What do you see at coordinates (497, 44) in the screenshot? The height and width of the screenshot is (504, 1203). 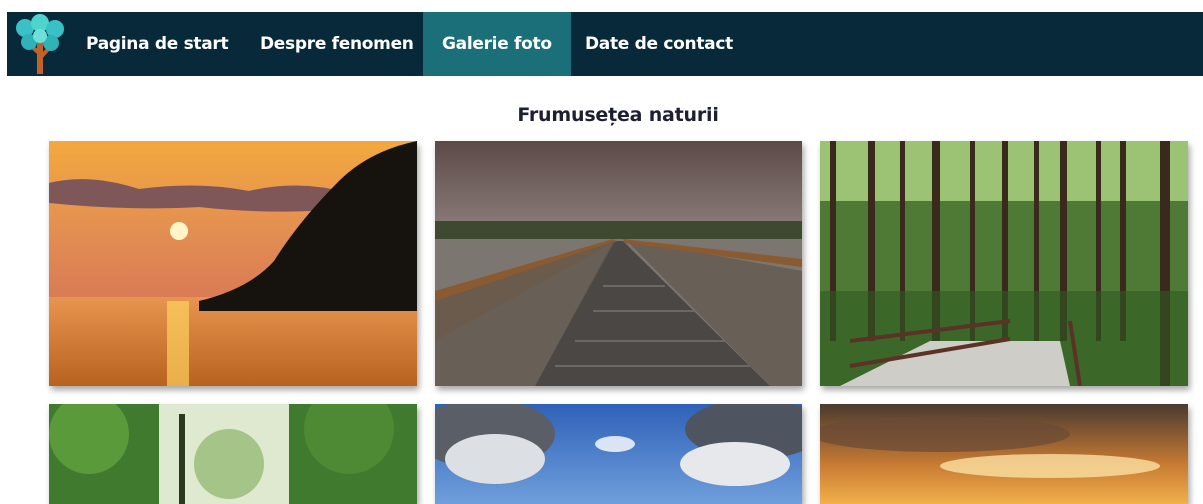 I see `nav-galerie-foto: Galerie foto` at bounding box center [497, 44].